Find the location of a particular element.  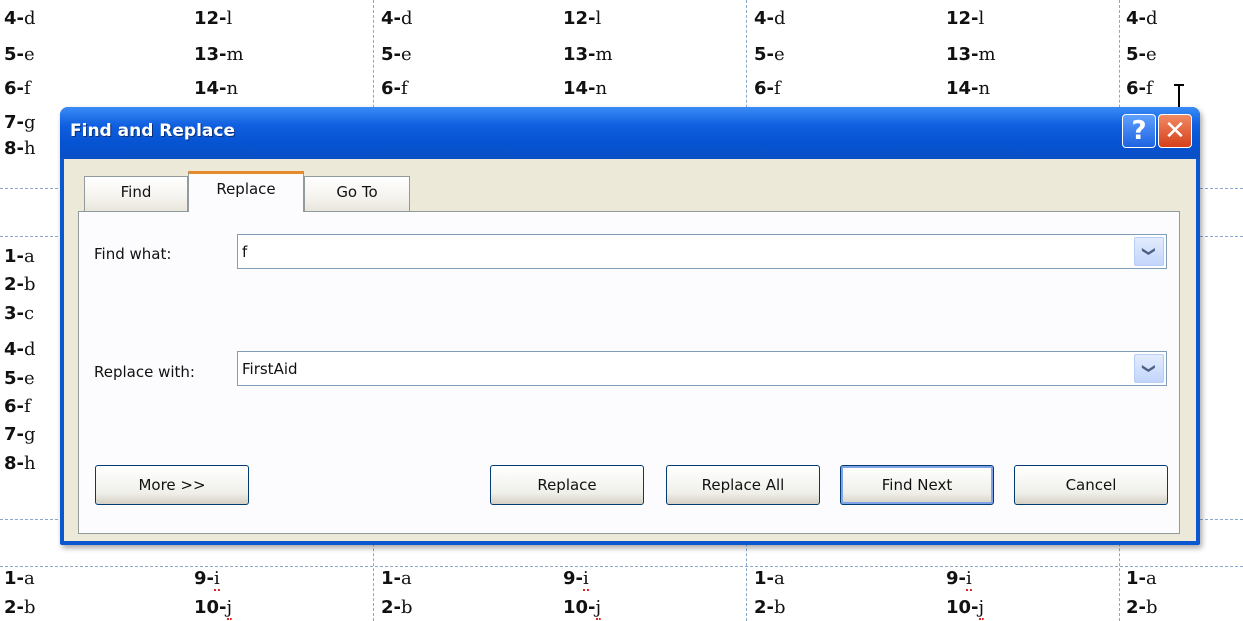

tab-goto-label: Go To is located at coordinates (357, 192).